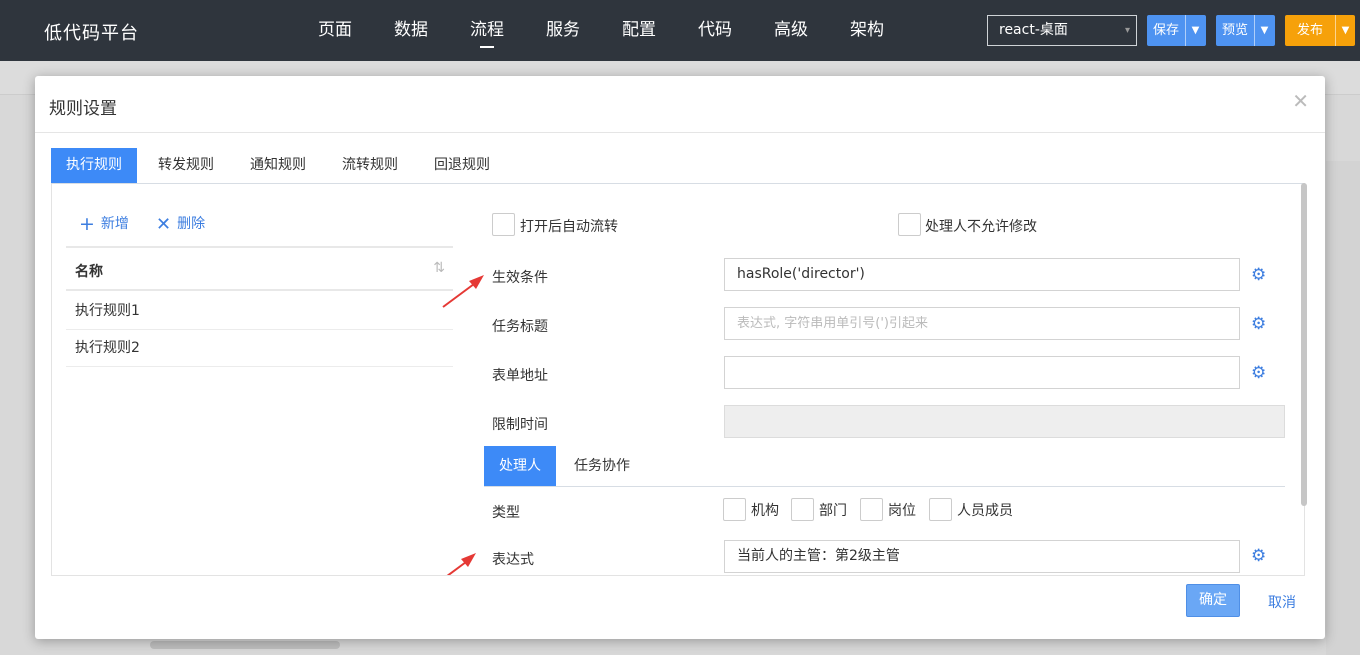 The width and height of the screenshot is (1360, 655). Describe the element at coordinates (902, 511) in the screenshot. I see `type-post-label: 岗位` at that location.